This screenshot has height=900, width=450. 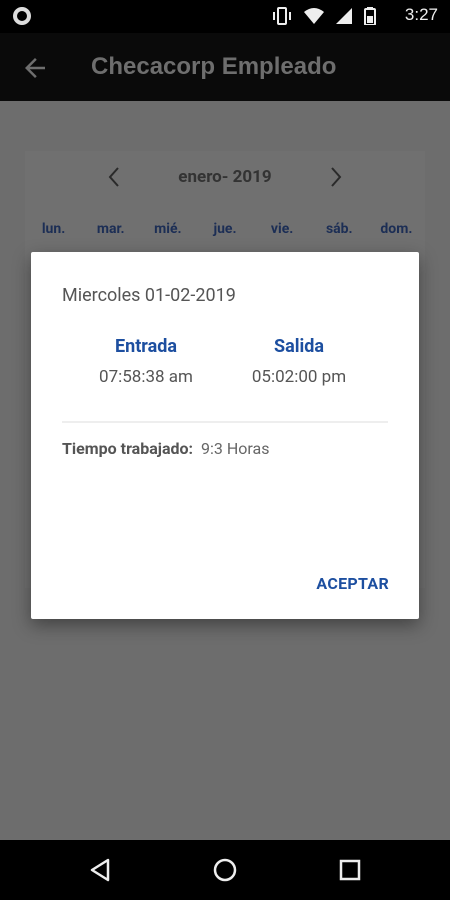 What do you see at coordinates (282, 16) in the screenshot?
I see `vibrate-icon` at bounding box center [282, 16].